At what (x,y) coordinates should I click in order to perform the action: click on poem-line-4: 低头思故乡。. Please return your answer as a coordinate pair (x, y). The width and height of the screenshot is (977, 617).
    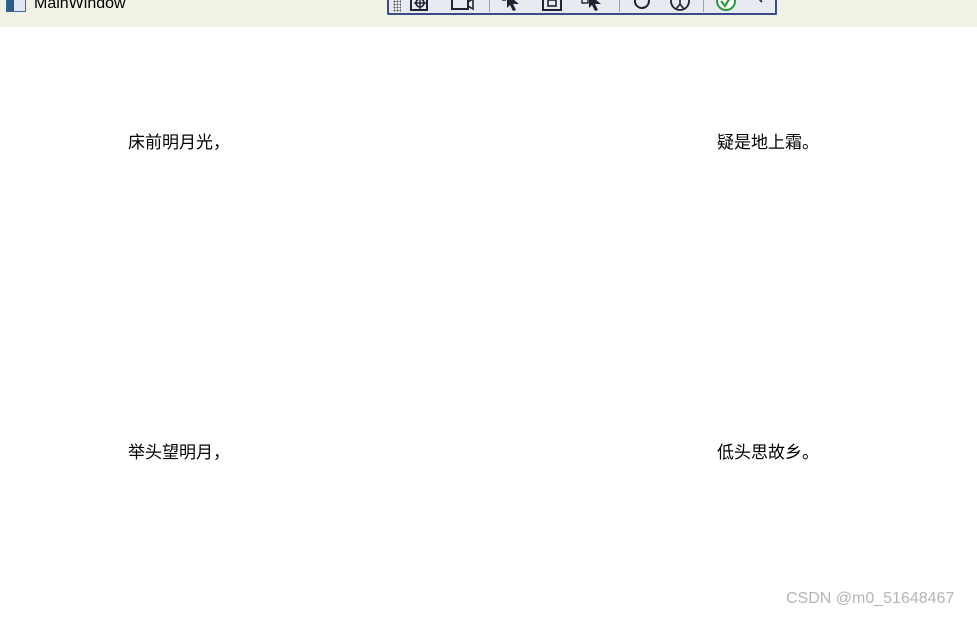
    Looking at the image, I should click on (768, 452).